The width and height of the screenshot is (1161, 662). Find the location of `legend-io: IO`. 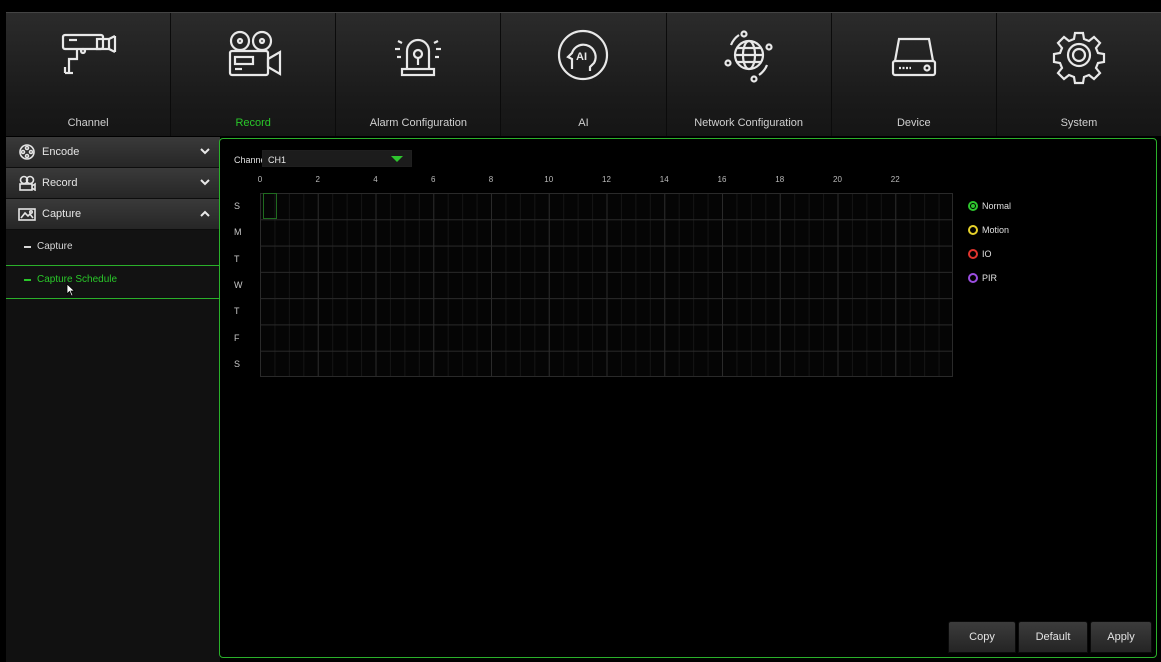

legend-io: IO is located at coordinates (989, 261).